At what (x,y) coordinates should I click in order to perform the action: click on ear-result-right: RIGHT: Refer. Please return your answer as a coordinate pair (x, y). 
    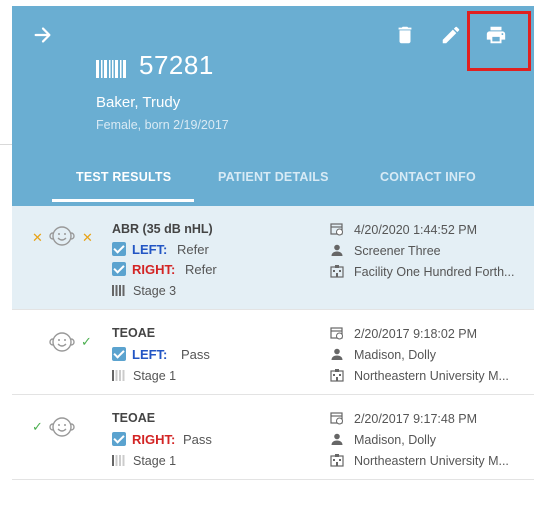
    Looking at the image, I should click on (164, 270).